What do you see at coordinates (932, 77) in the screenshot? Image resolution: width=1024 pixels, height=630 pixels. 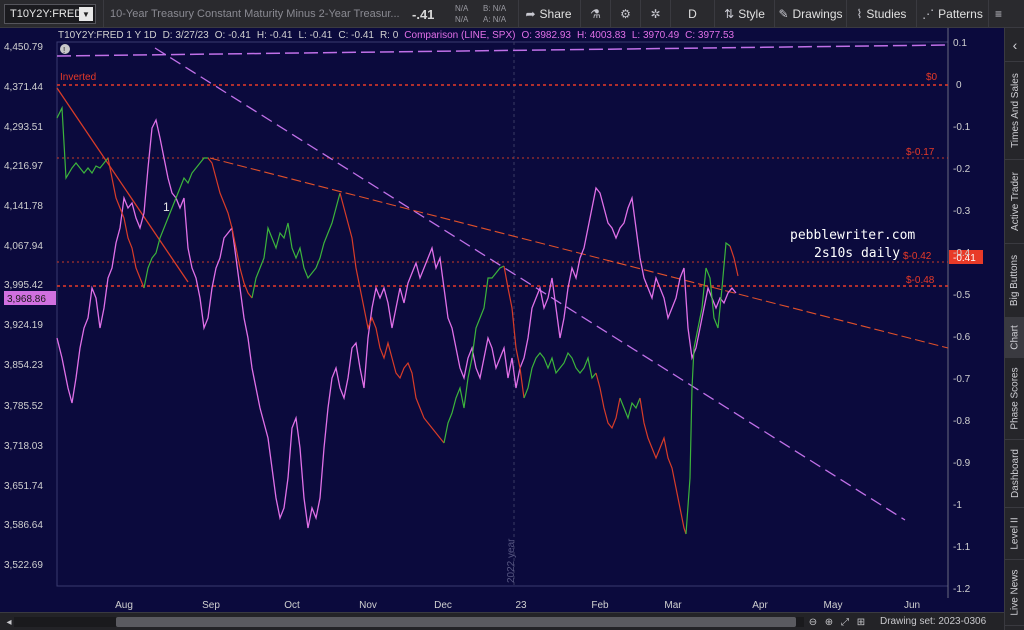 I see `level-label-0: $0` at bounding box center [932, 77].